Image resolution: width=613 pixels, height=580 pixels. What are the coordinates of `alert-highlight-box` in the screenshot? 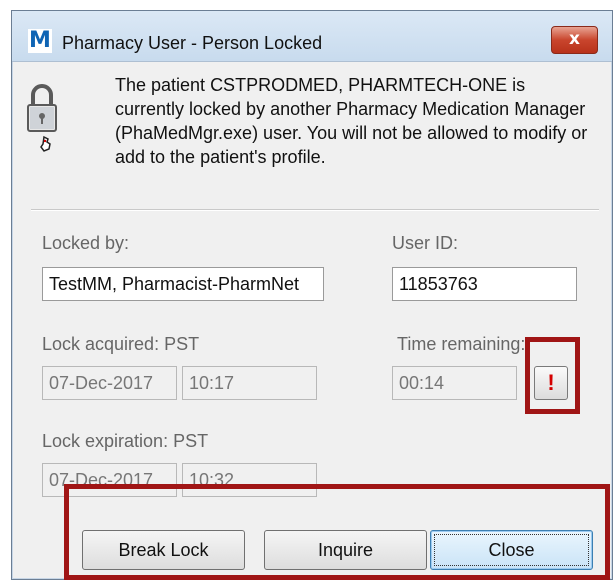 It's located at (552, 375).